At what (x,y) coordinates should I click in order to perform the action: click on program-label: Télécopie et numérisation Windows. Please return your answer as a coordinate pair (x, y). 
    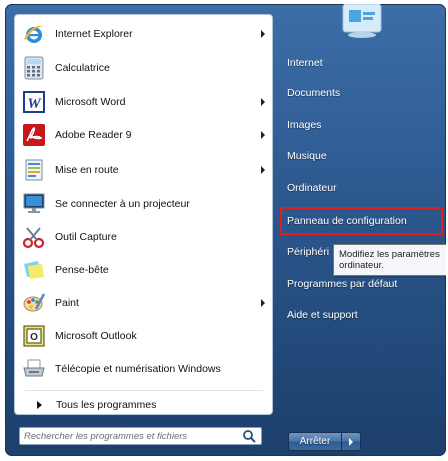
    Looking at the image, I should click on (138, 369).